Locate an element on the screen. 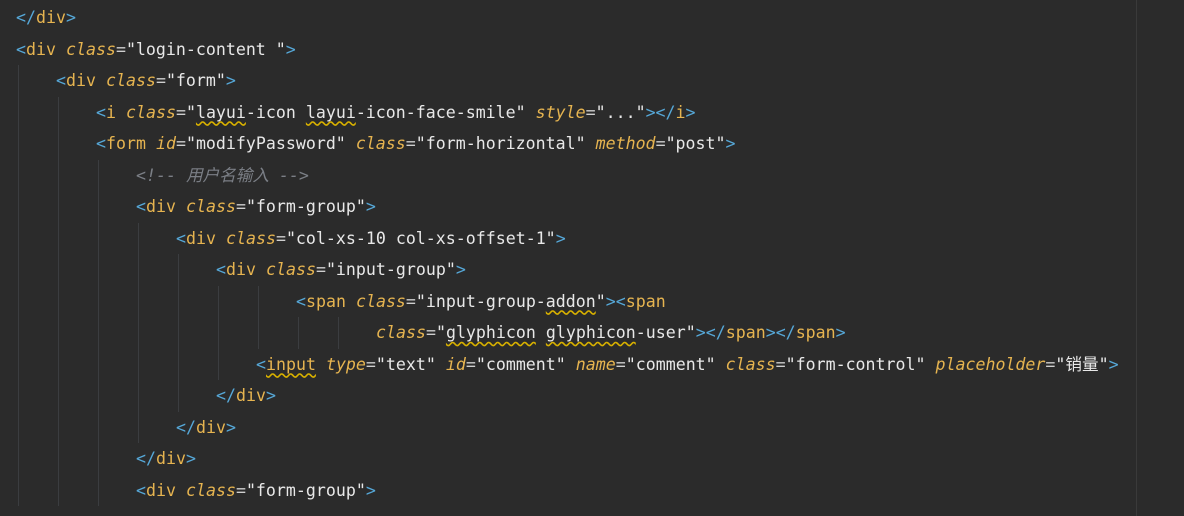 The height and width of the screenshot is (516, 1184). code-token: <!-- 用户名输入 --> is located at coordinates (222, 175).